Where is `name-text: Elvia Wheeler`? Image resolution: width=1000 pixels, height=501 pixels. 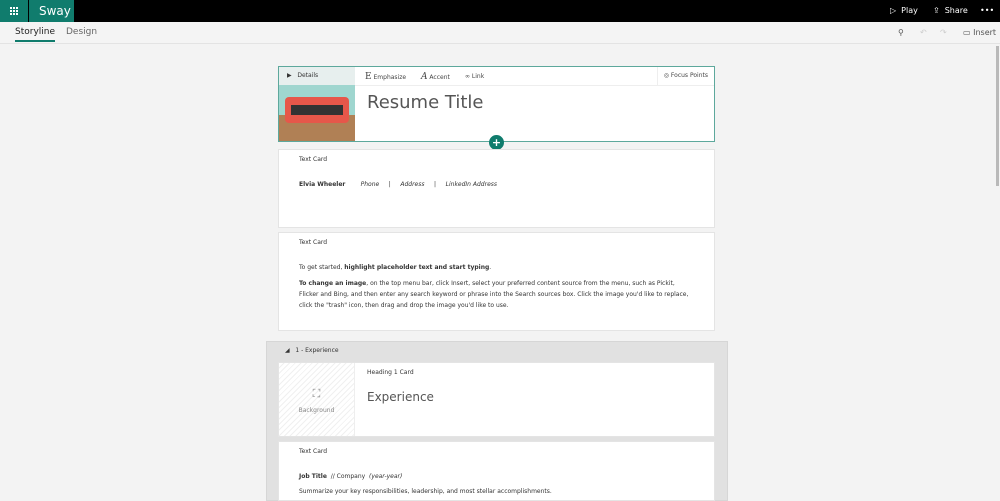 name-text: Elvia Wheeler is located at coordinates (322, 184).